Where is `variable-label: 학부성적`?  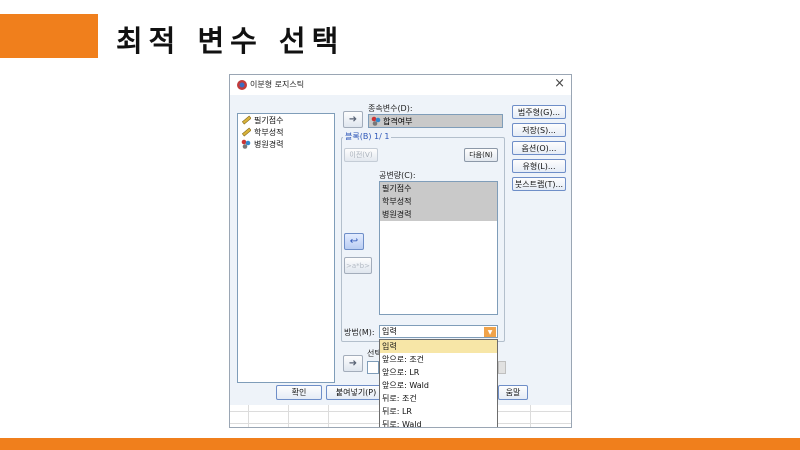
variable-label: 학부성적 is located at coordinates (269, 132).